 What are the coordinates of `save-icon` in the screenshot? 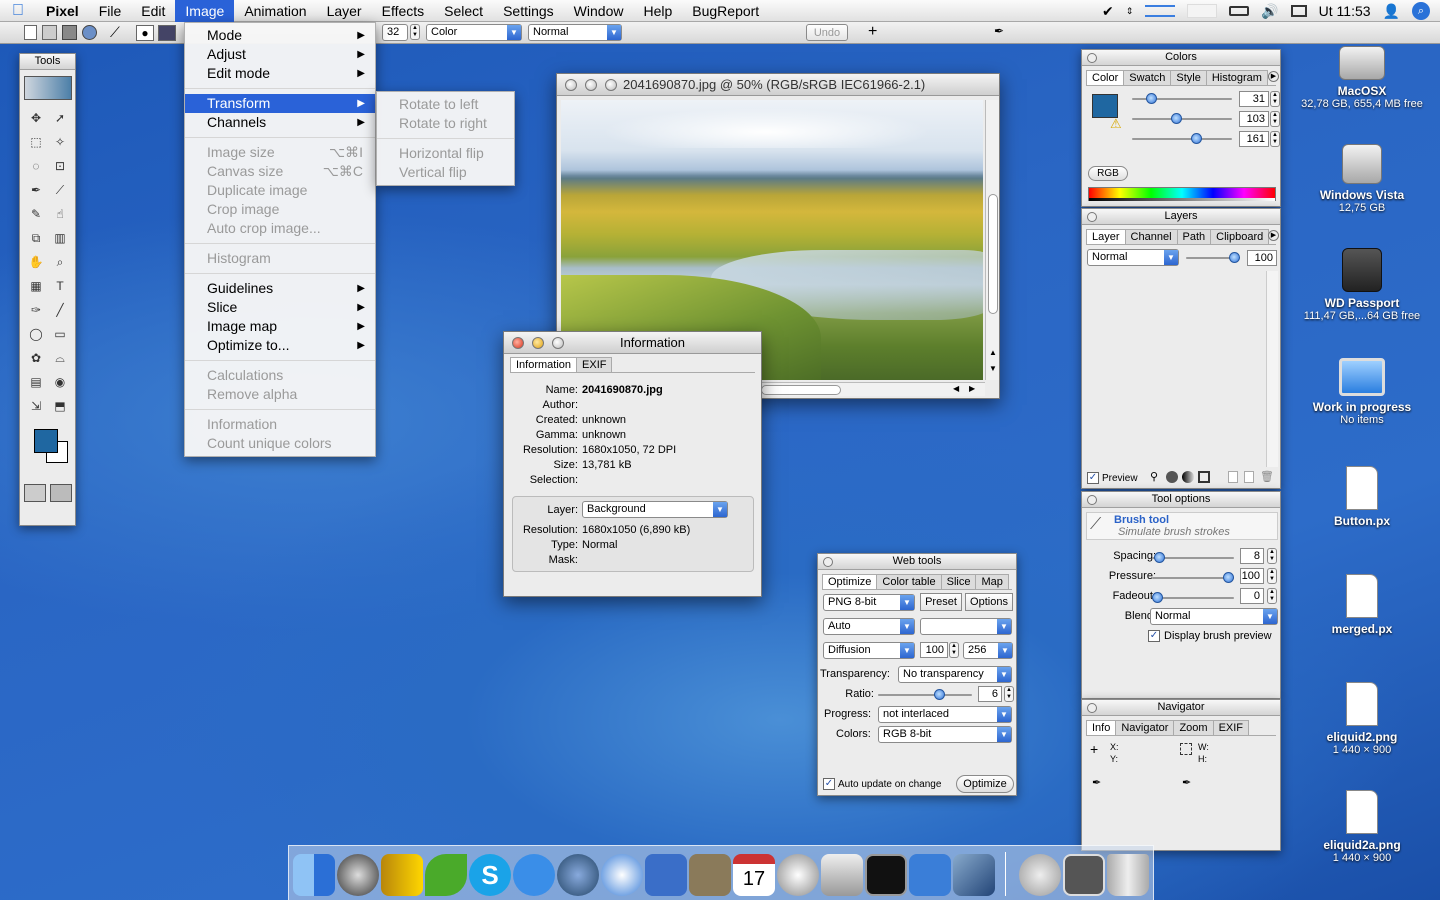 It's located at (69, 32).